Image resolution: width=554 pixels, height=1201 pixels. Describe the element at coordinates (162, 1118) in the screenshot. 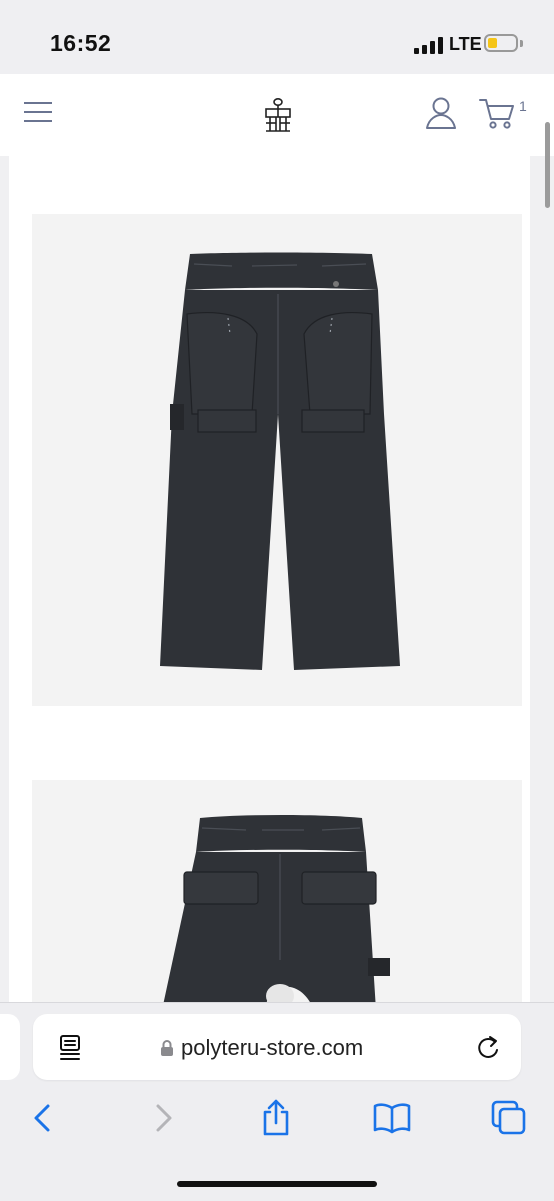

I see `forward-icon` at that location.